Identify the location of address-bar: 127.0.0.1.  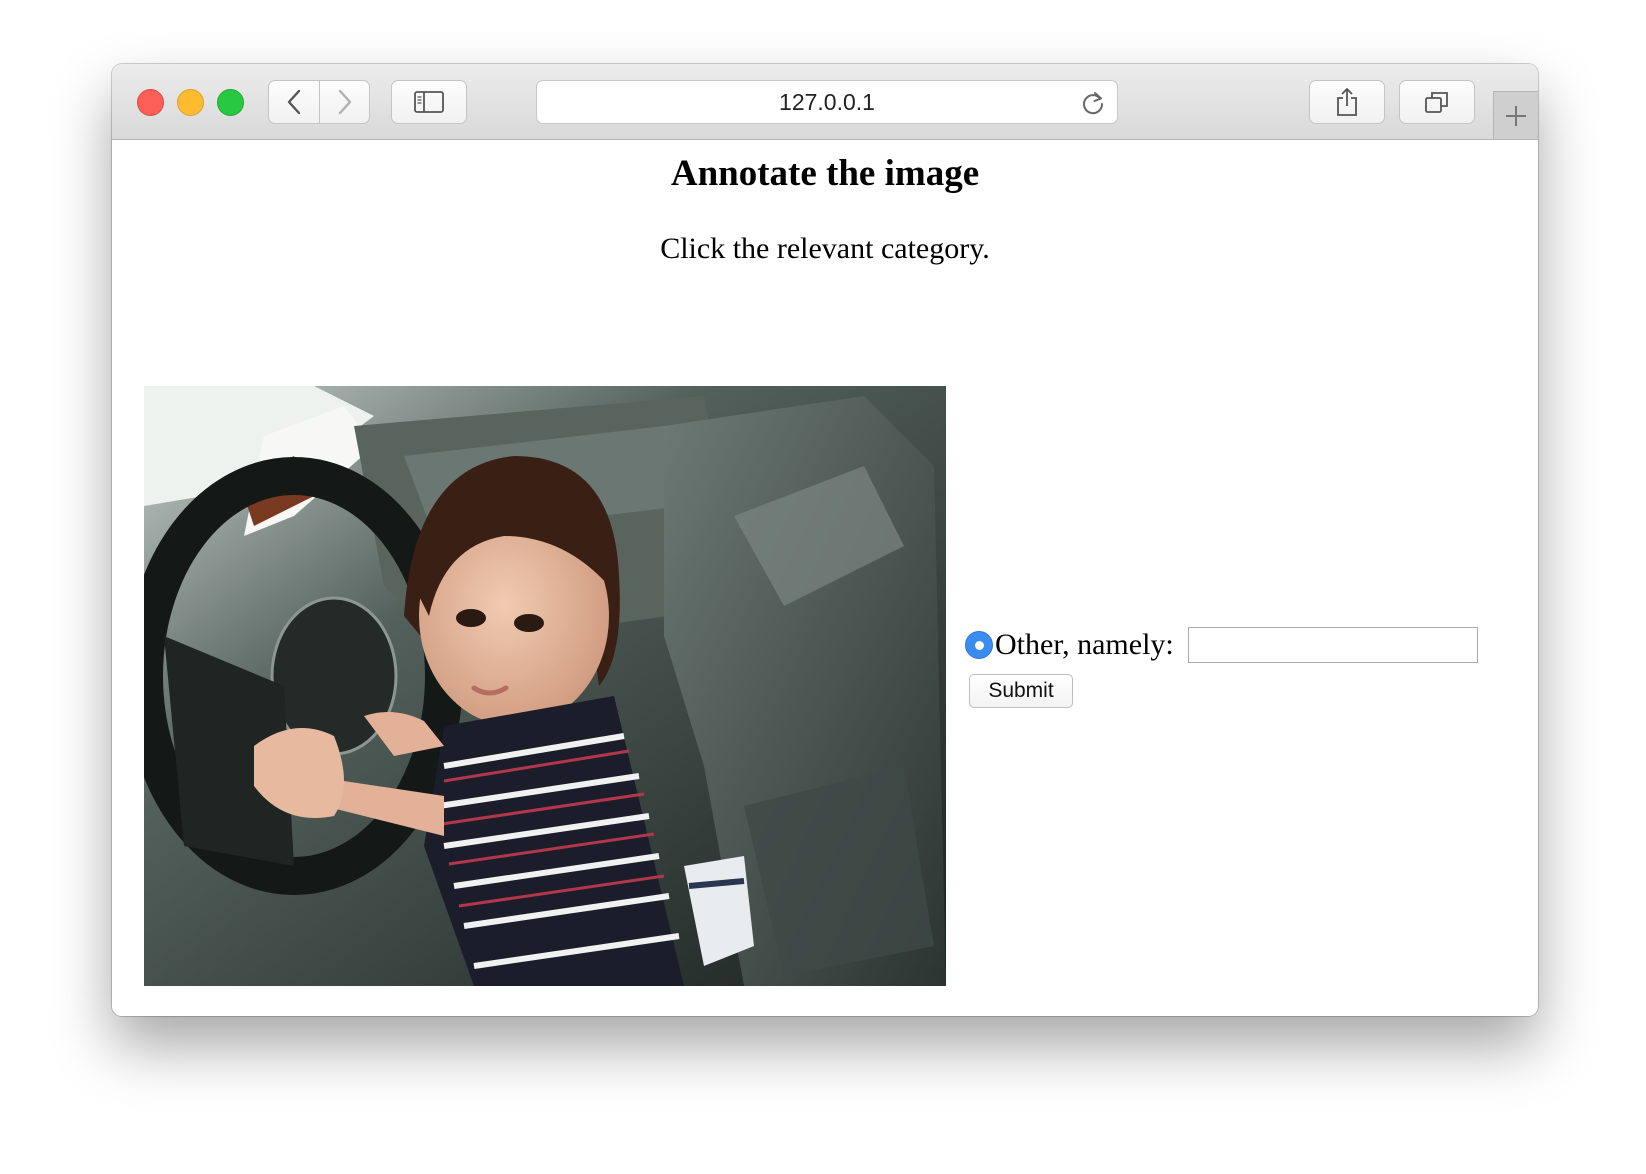
(827, 102).